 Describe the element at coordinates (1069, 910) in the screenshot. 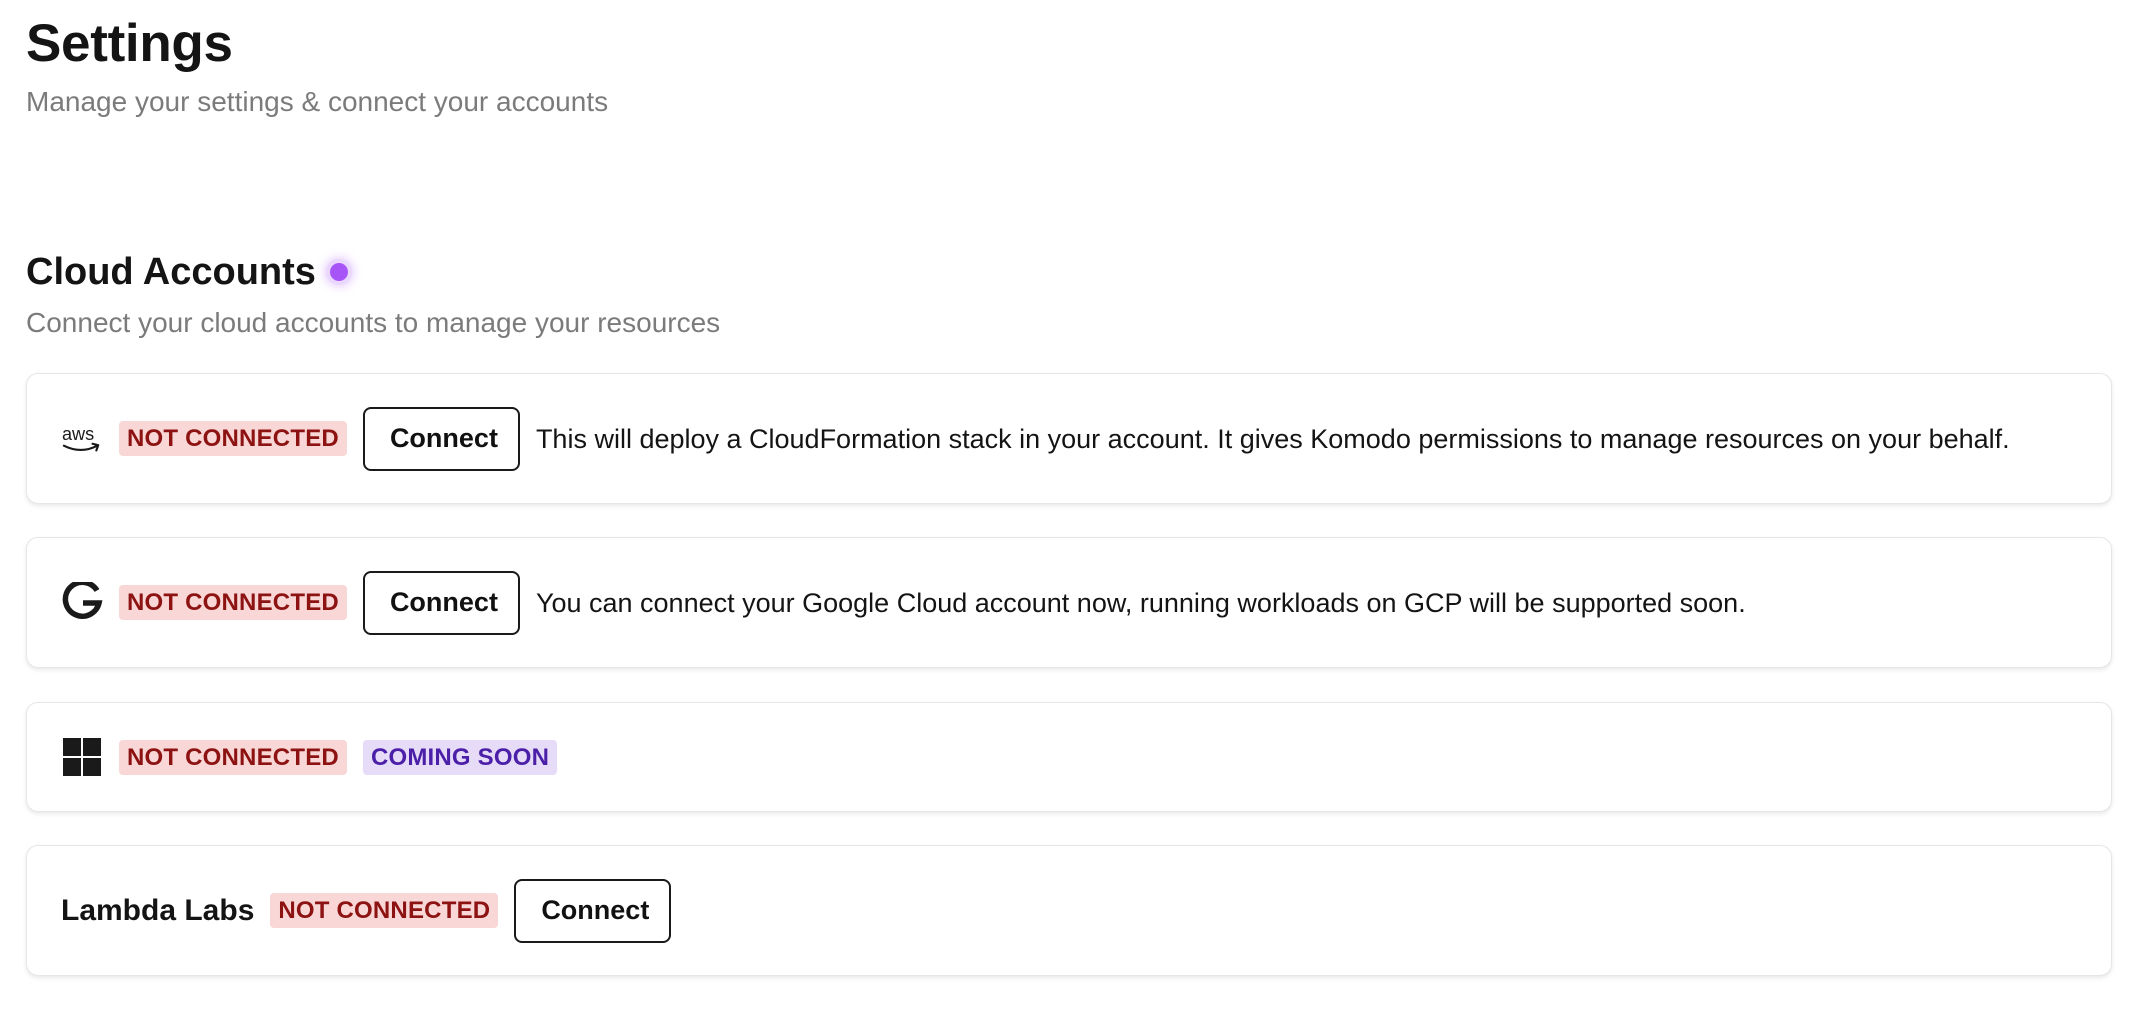

I see `lambda-account-card: Lambda Labs NOT CONNECTED Connect` at that location.